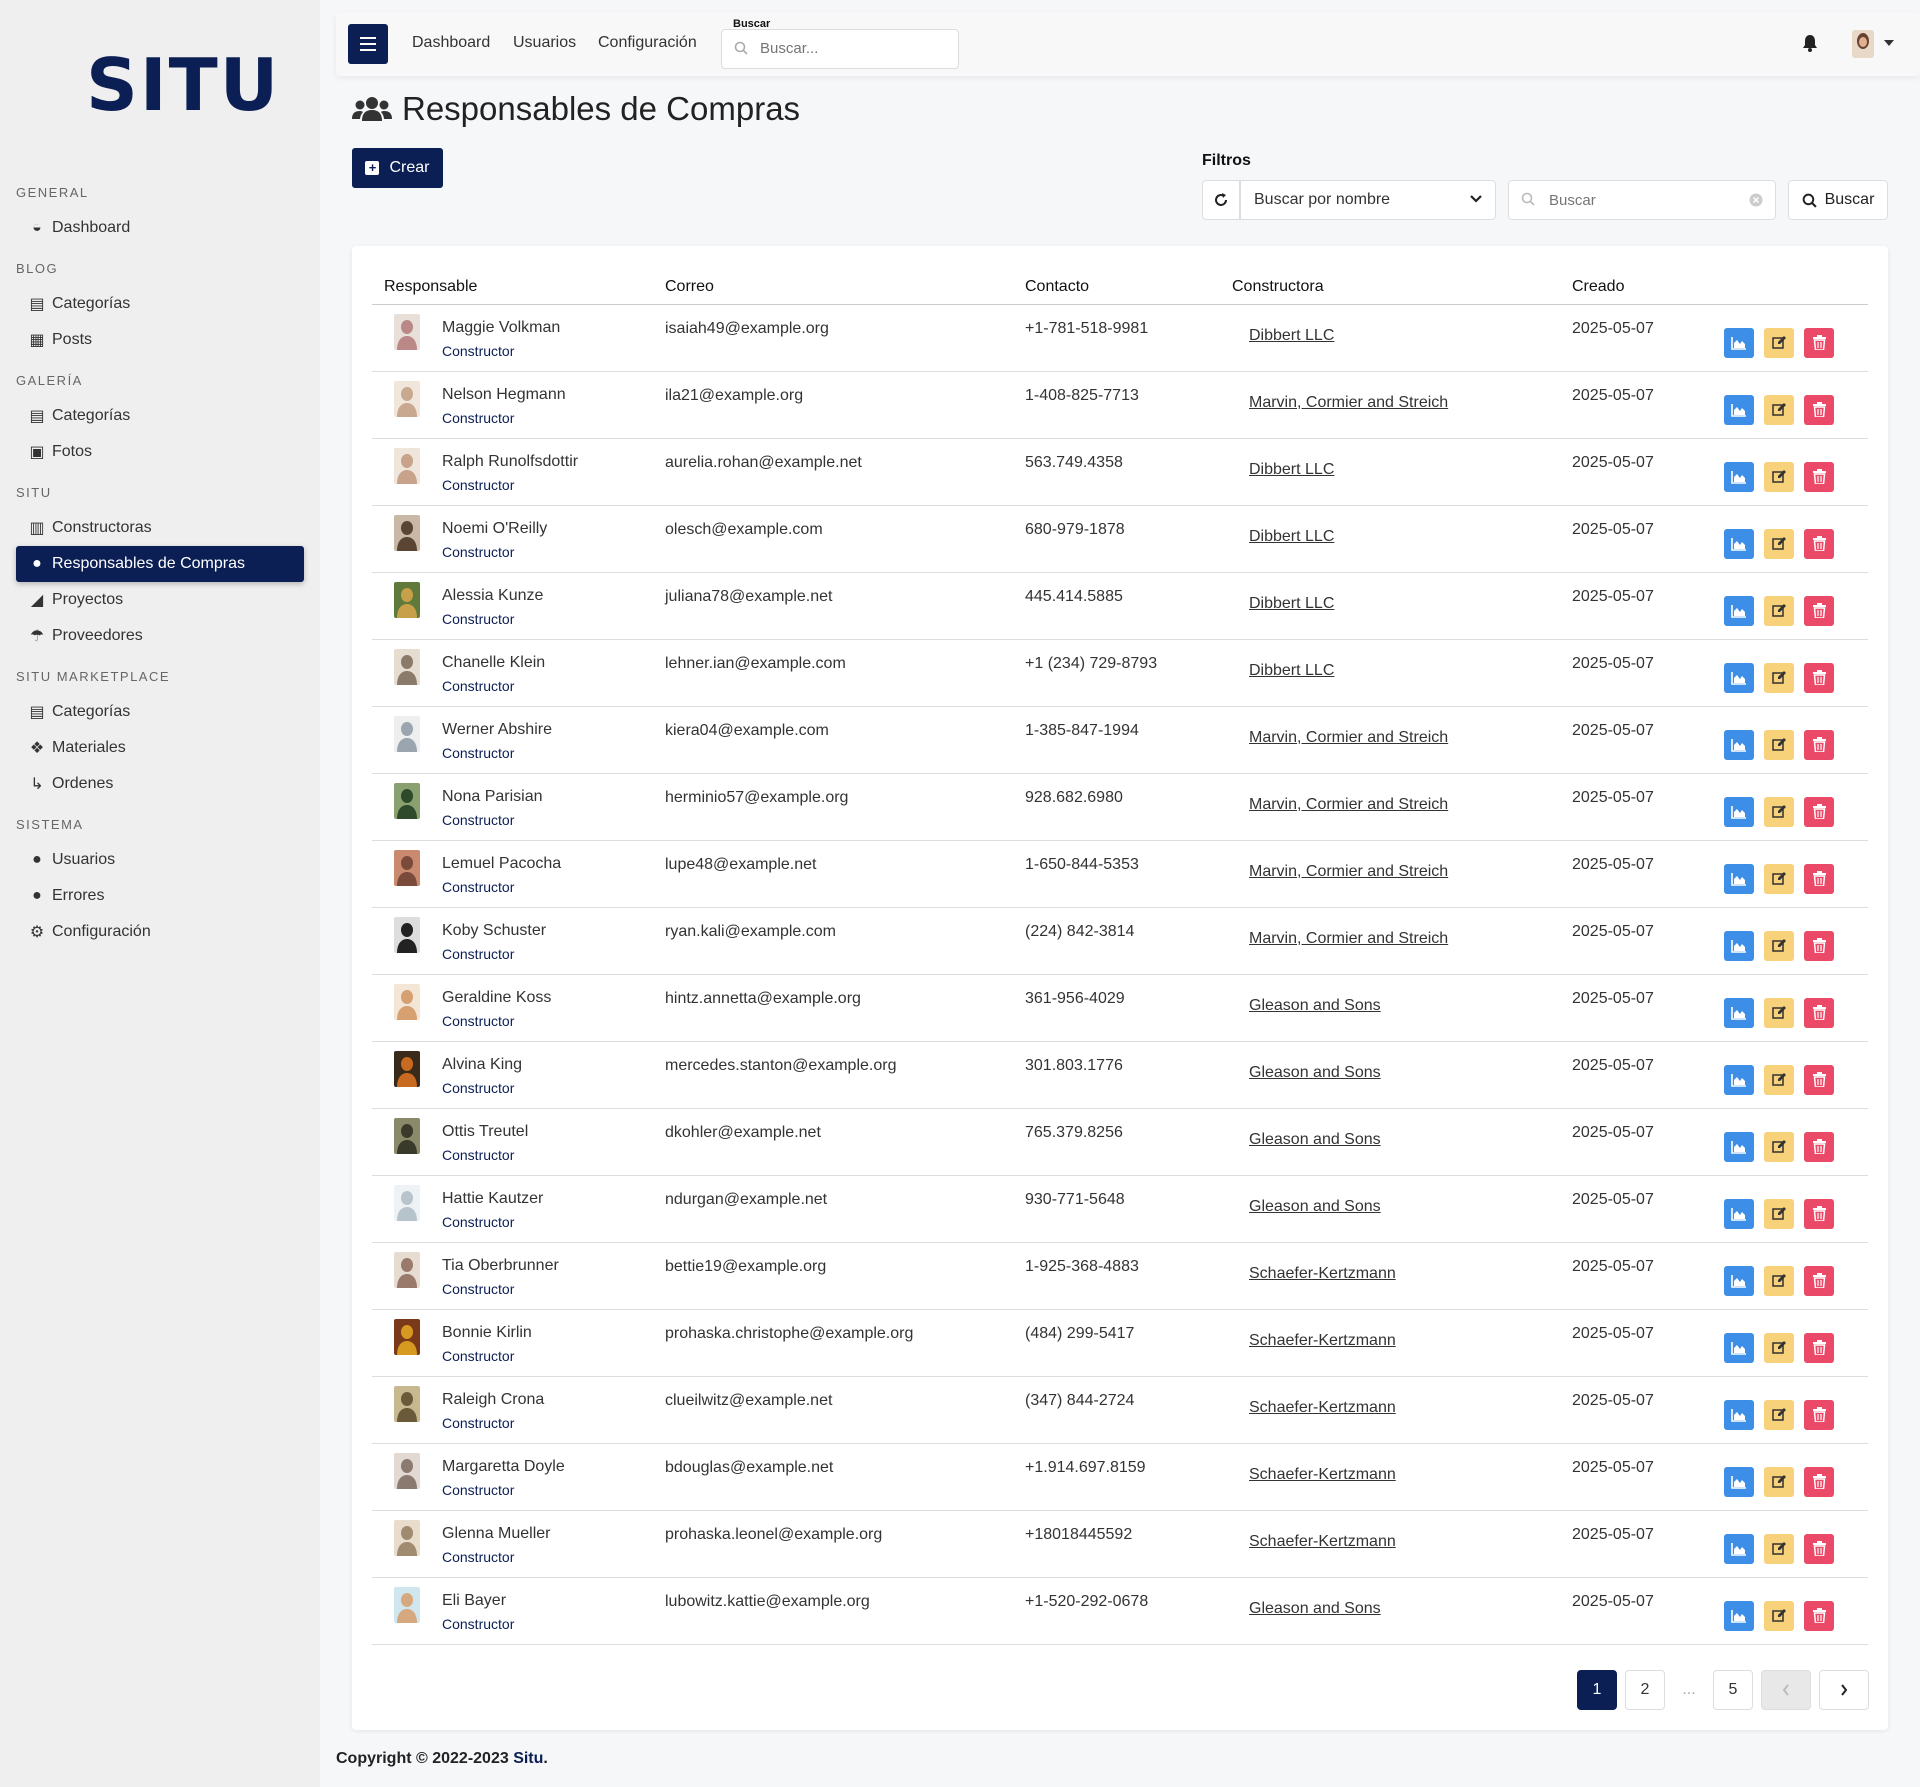 This screenshot has width=1920, height=1787. Describe the element at coordinates (1889, 43) in the screenshot. I see `caret-down-icon` at that location.